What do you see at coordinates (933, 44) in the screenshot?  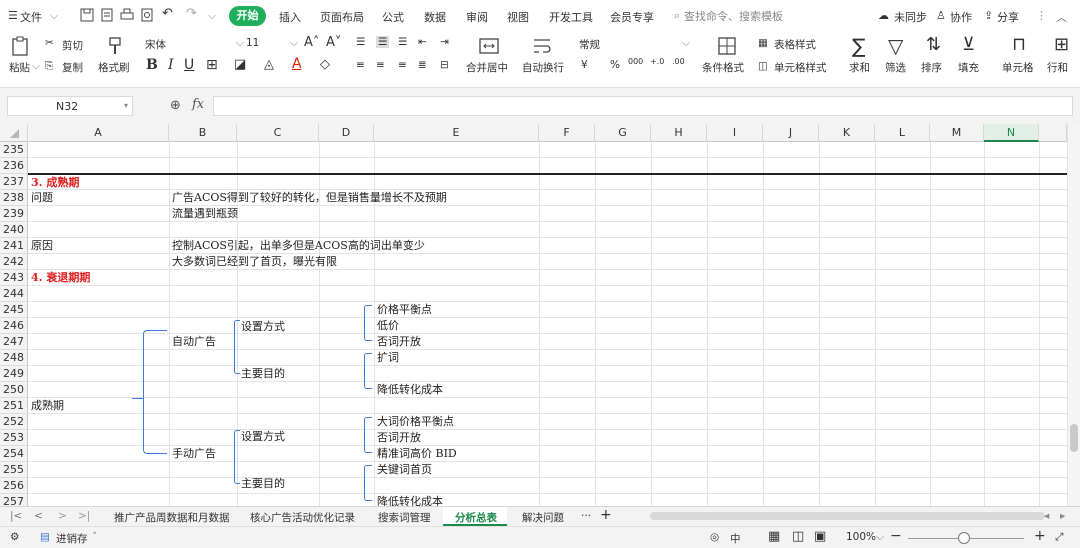 I see `sort-icon: ⇅` at bounding box center [933, 44].